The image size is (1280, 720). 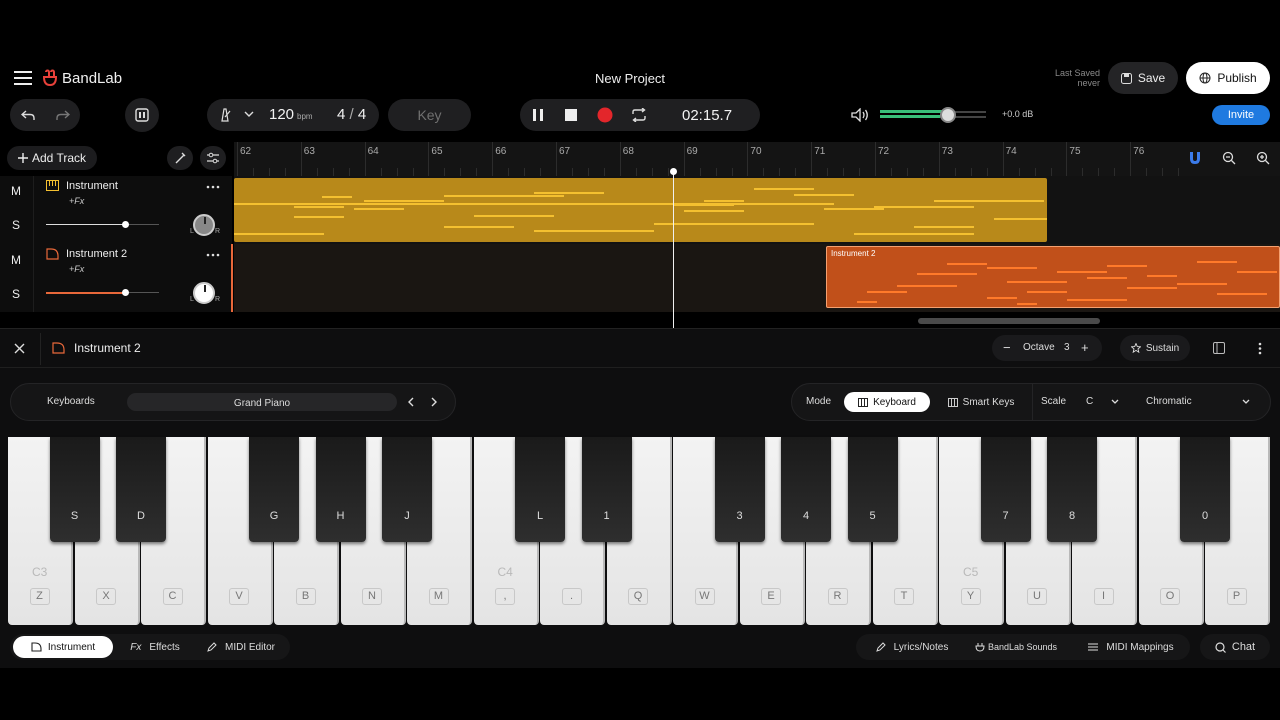 I want to click on ruler-number: 71, so click(x=820, y=151).